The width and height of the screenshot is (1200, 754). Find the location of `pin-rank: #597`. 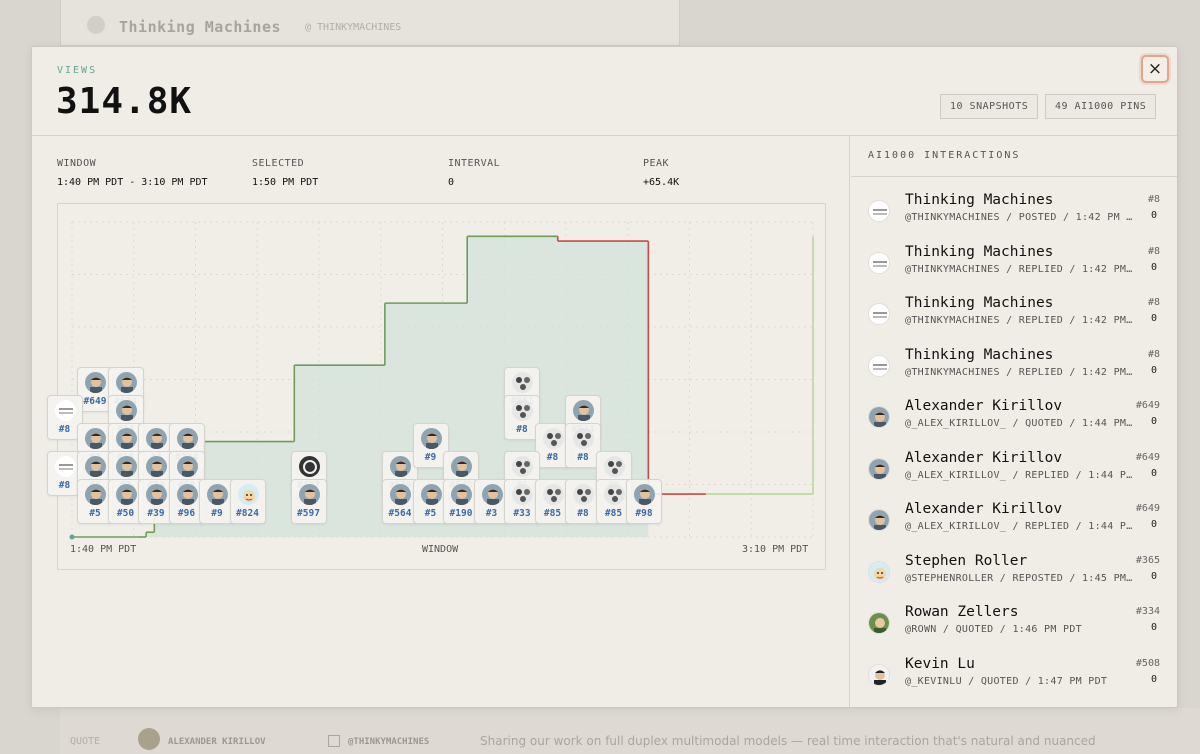

pin-rank: #597 is located at coordinates (308, 513).